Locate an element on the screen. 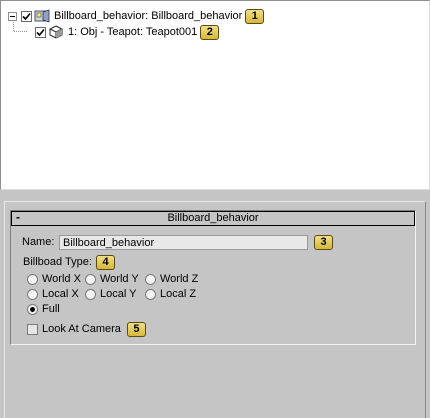 This screenshot has height=418, width=430. radio-world-y: World Y is located at coordinates (112, 279).